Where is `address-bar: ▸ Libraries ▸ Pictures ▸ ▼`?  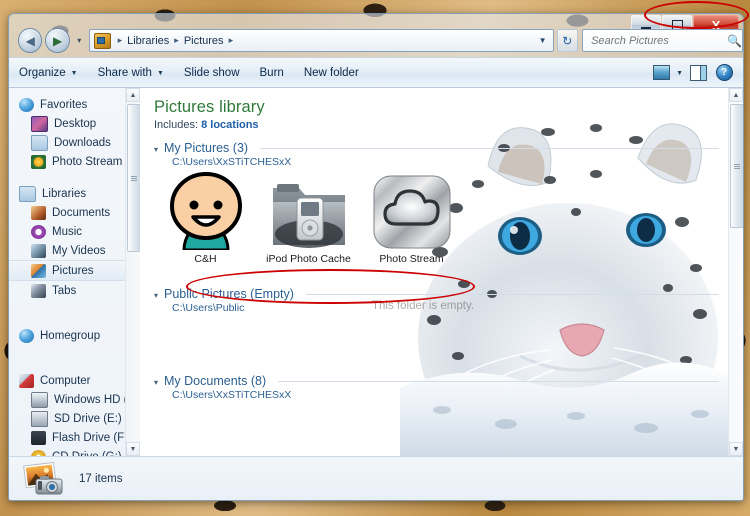
address-bar: ▸ Libraries ▸ Pictures ▸ ▼ is located at coordinates (321, 40).